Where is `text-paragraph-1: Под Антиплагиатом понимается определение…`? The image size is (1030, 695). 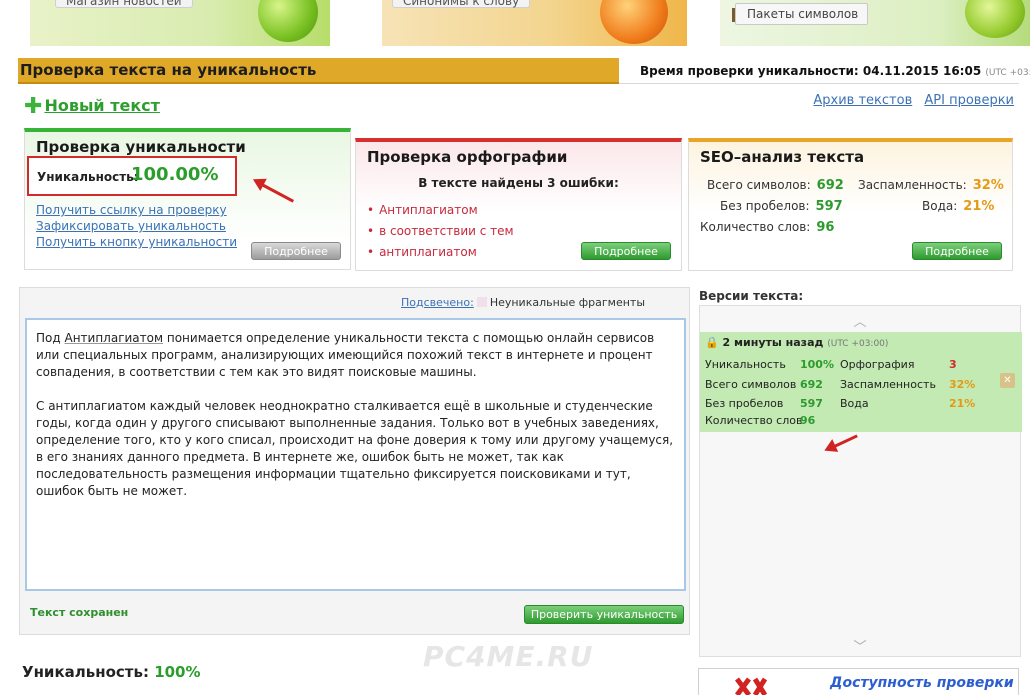
text-paragraph-1: Под Антиплагиатом понимается определение… is located at coordinates (355, 355).